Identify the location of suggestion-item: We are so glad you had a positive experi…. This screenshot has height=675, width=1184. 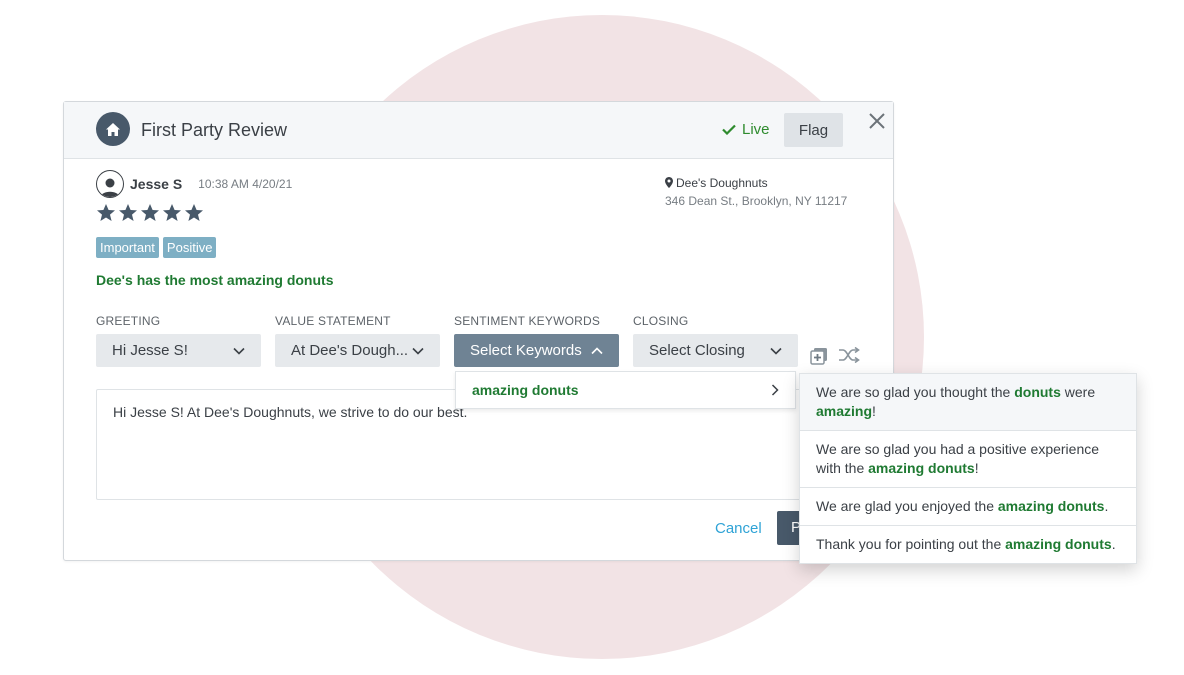
(968, 459).